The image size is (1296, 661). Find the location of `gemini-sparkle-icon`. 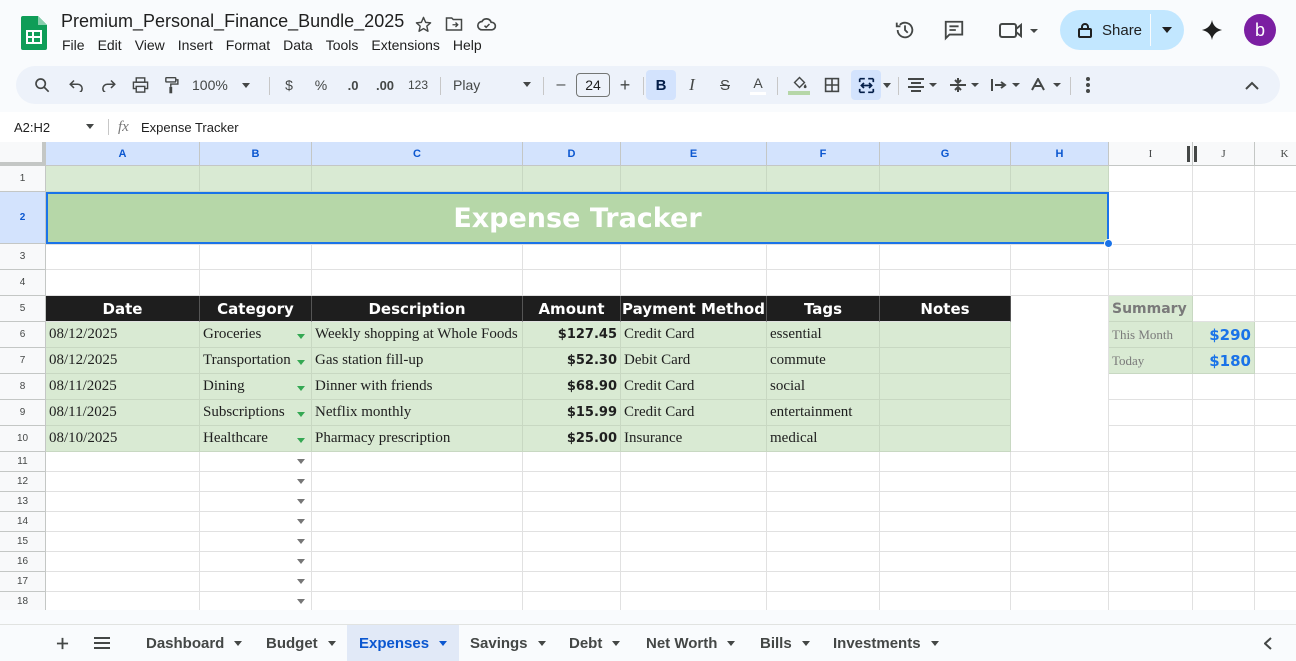

gemini-sparkle-icon is located at coordinates (1212, 30).